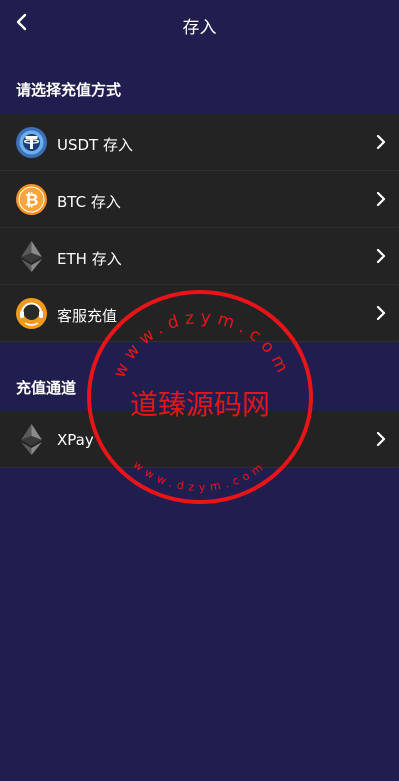 This screenshot has height=781, width=399. Describe the element at coordinates (199, 256) in the screenshot. I see `deposit-item-eth: ETH 存入` at that location.